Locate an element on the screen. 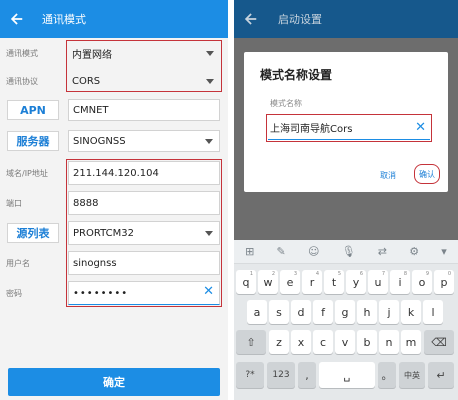 Image resolution: width=458 pixels, height=400 pixels. collapse-keyboard-icon: ▾ is located at coordinates (444, 251).